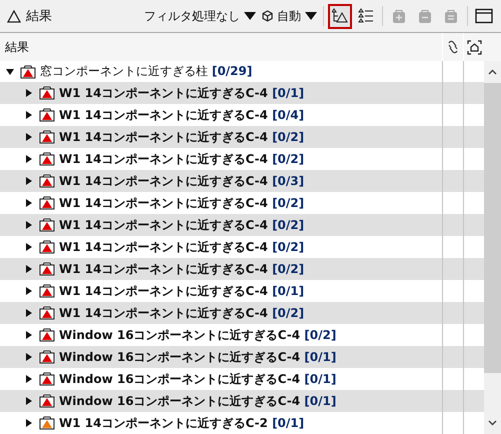  I want to click on link-icon, so click(453, 47).